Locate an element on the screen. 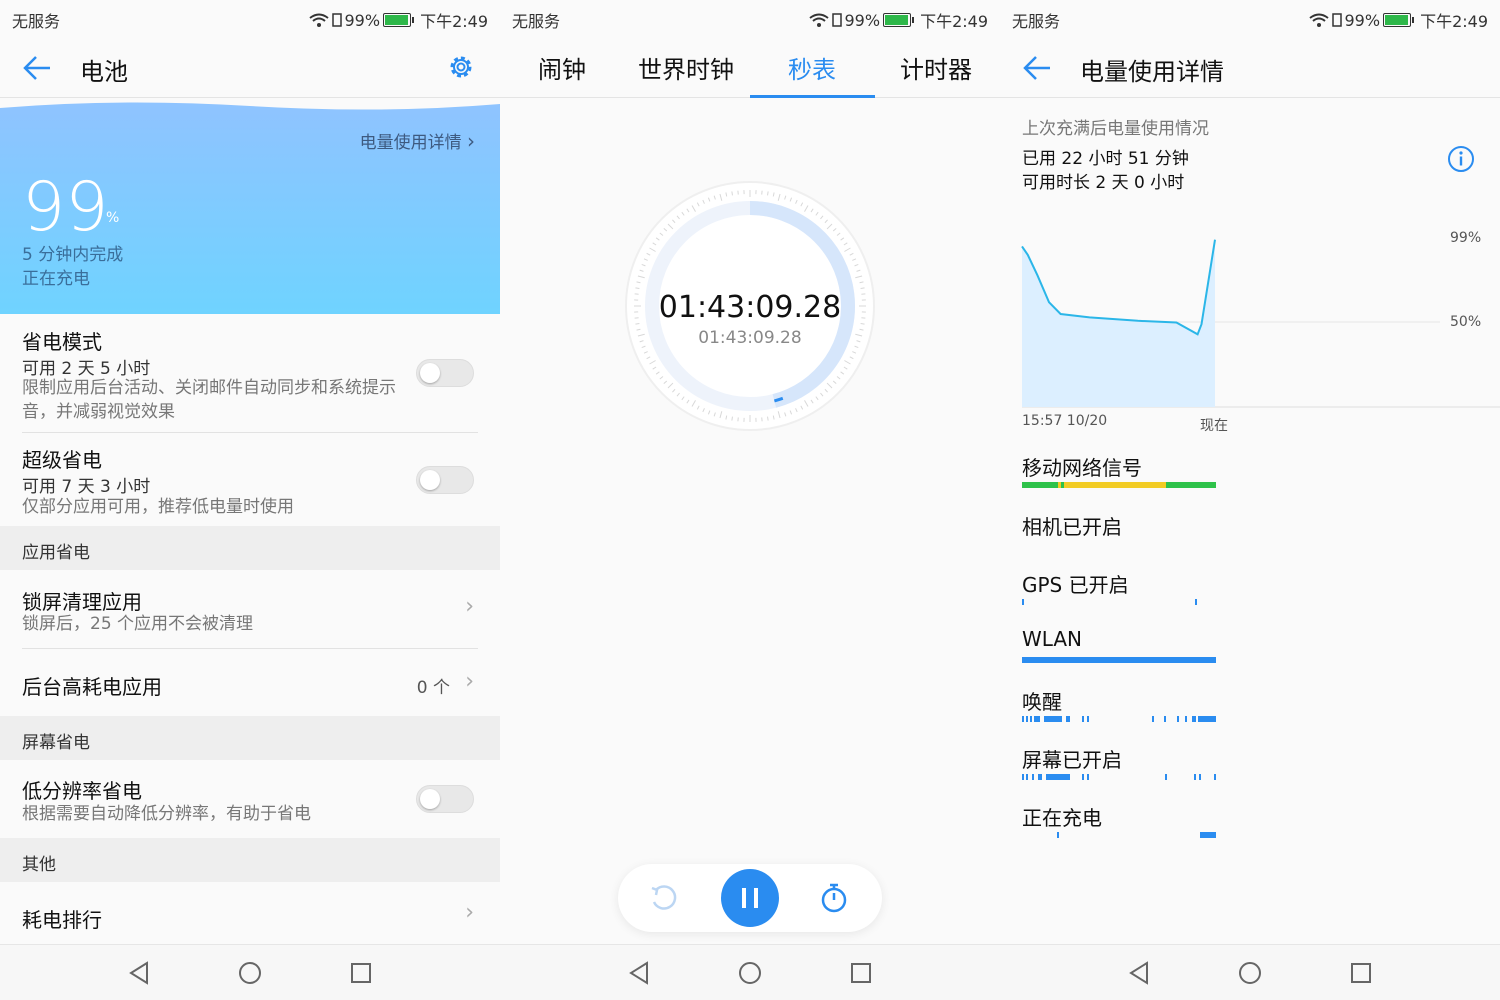  reset-icon is located at coordinates (664, 898).